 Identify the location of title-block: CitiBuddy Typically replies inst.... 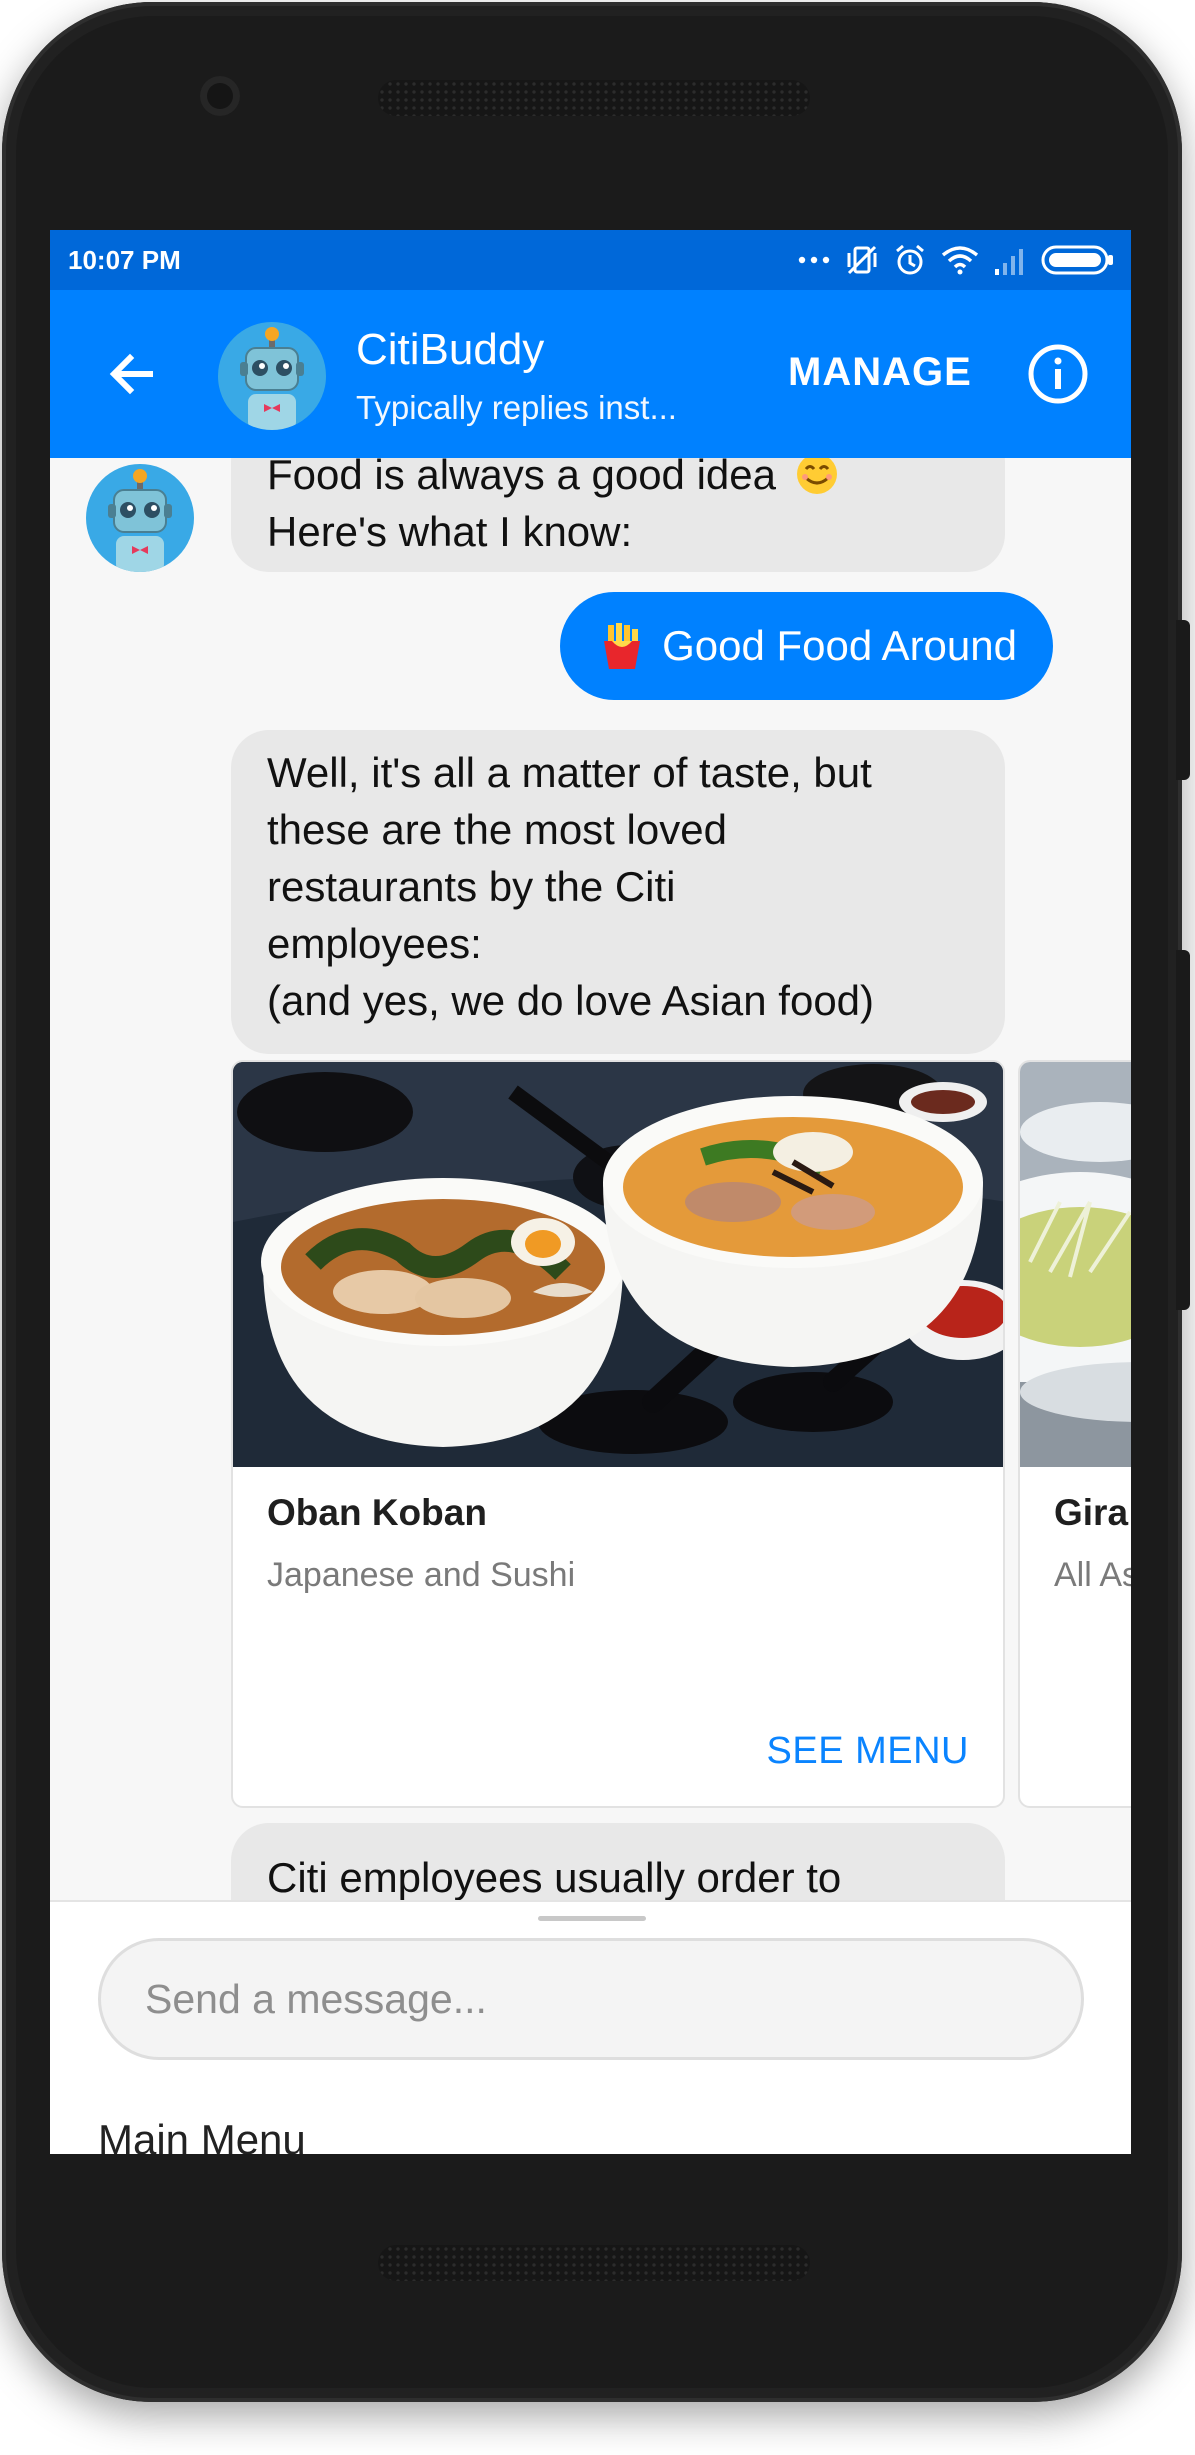
(516, 376).